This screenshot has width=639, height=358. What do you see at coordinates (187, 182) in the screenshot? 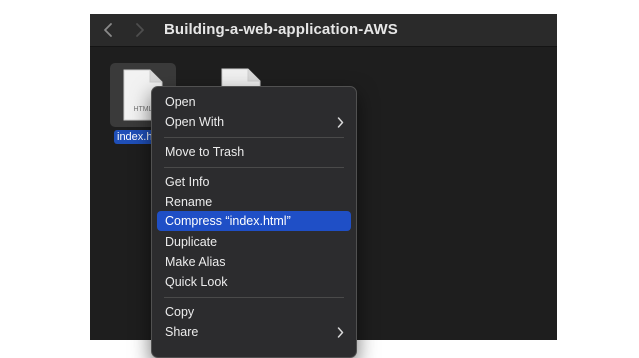
I see `menu-item-label: Get Info` at bounding box center [187, 182].